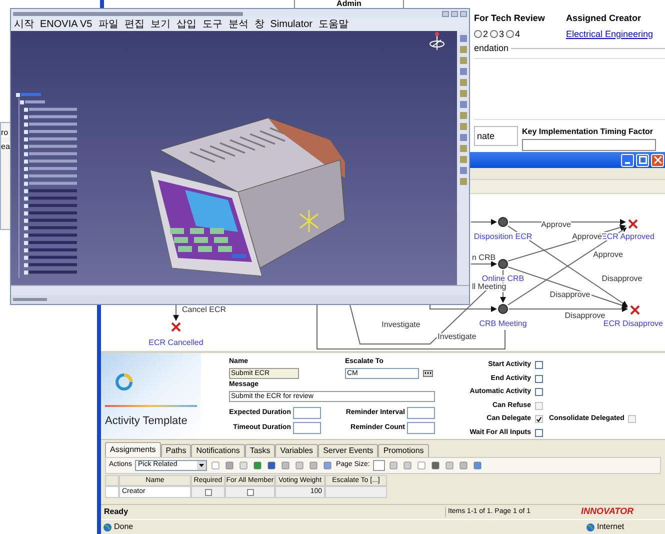 The height and width of the screenshot is (534, 665). Describe the element at coordinates (259, 25) in the screenshot. I see `menu-item: 창` at that location.